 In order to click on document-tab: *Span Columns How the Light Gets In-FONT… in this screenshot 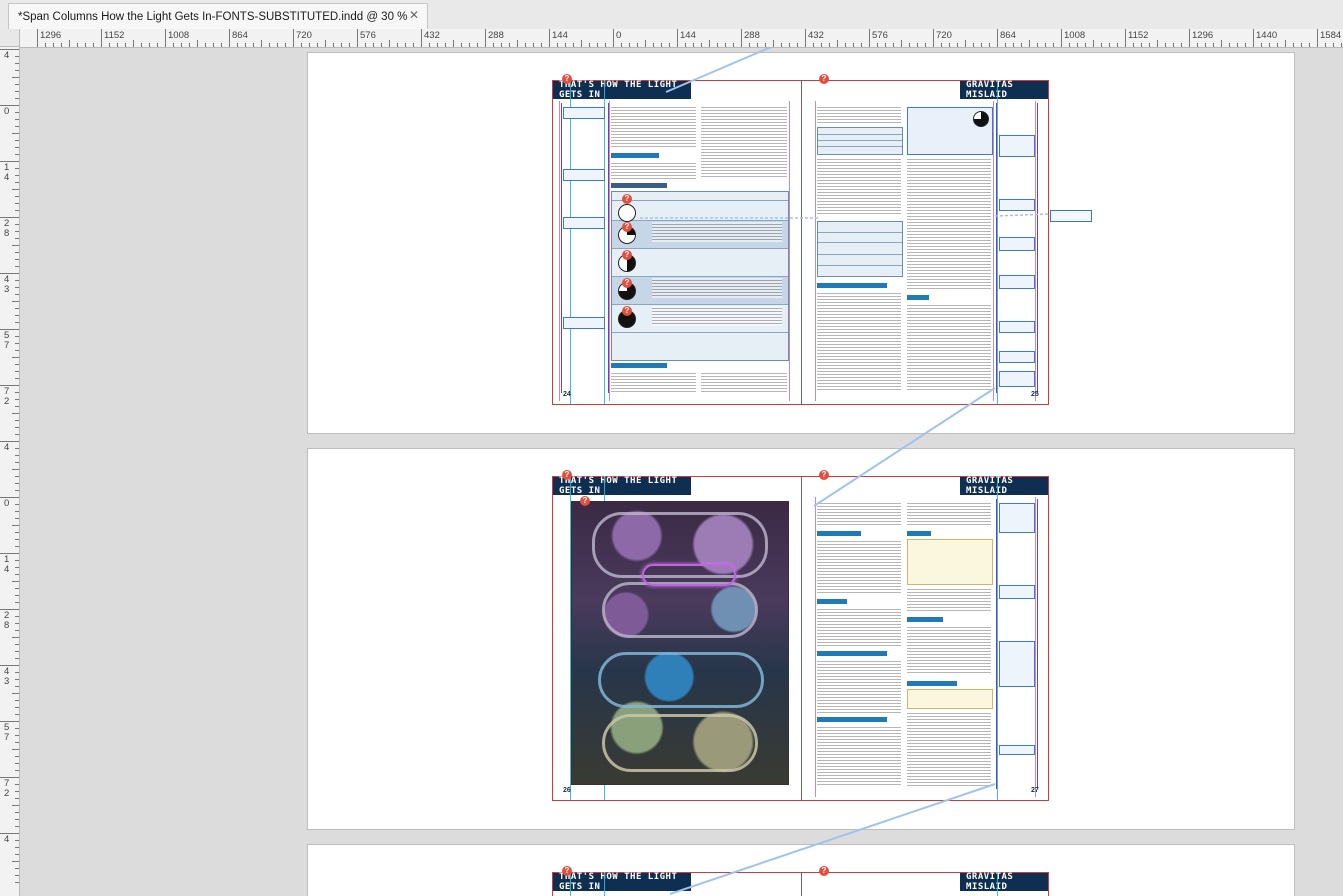, I will do `click(218, 16)`.